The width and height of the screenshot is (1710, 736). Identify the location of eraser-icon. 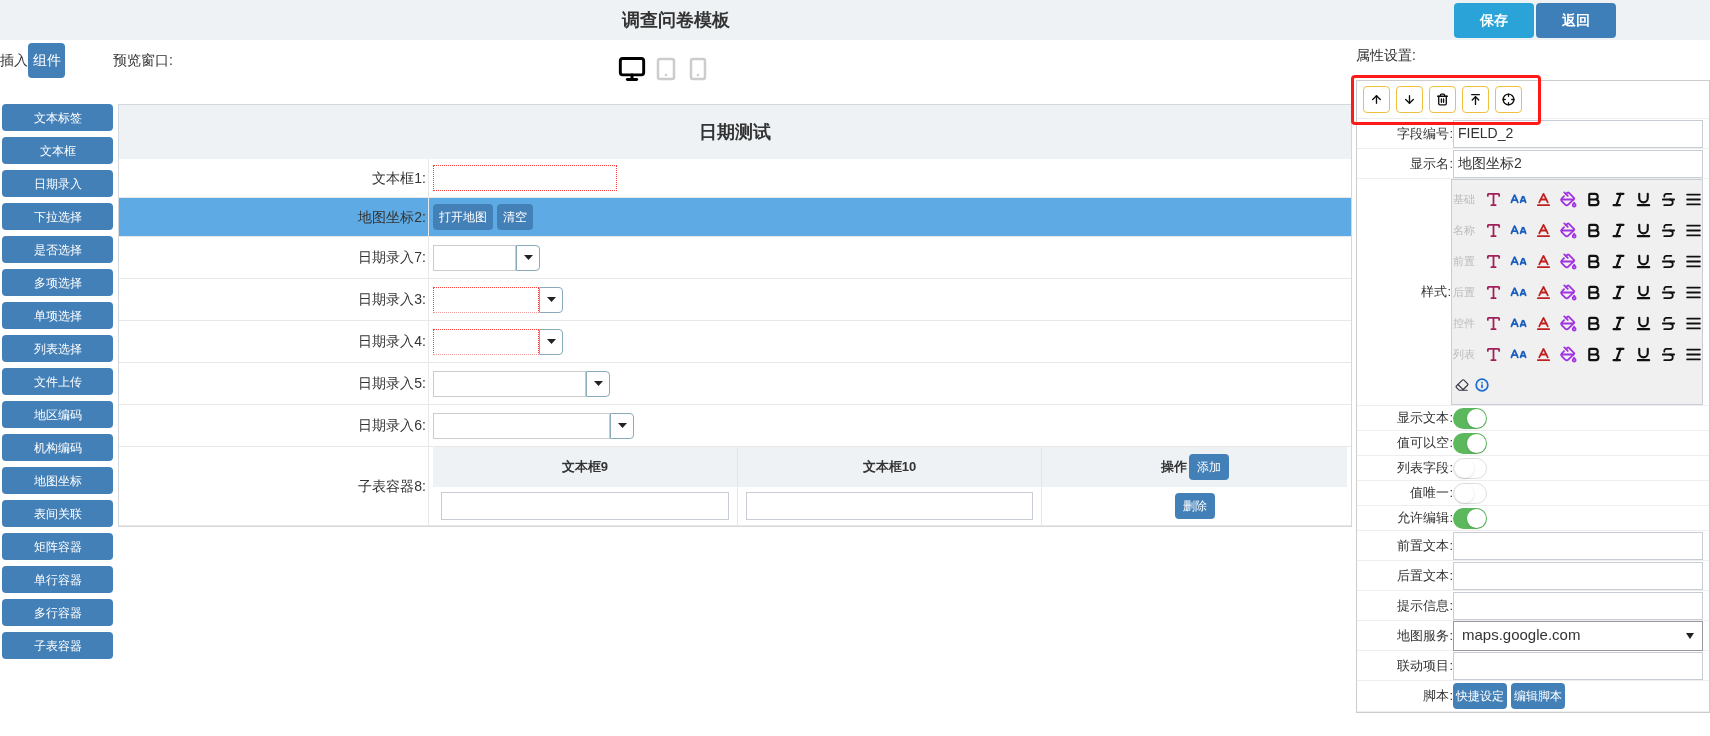
(1462, 385).